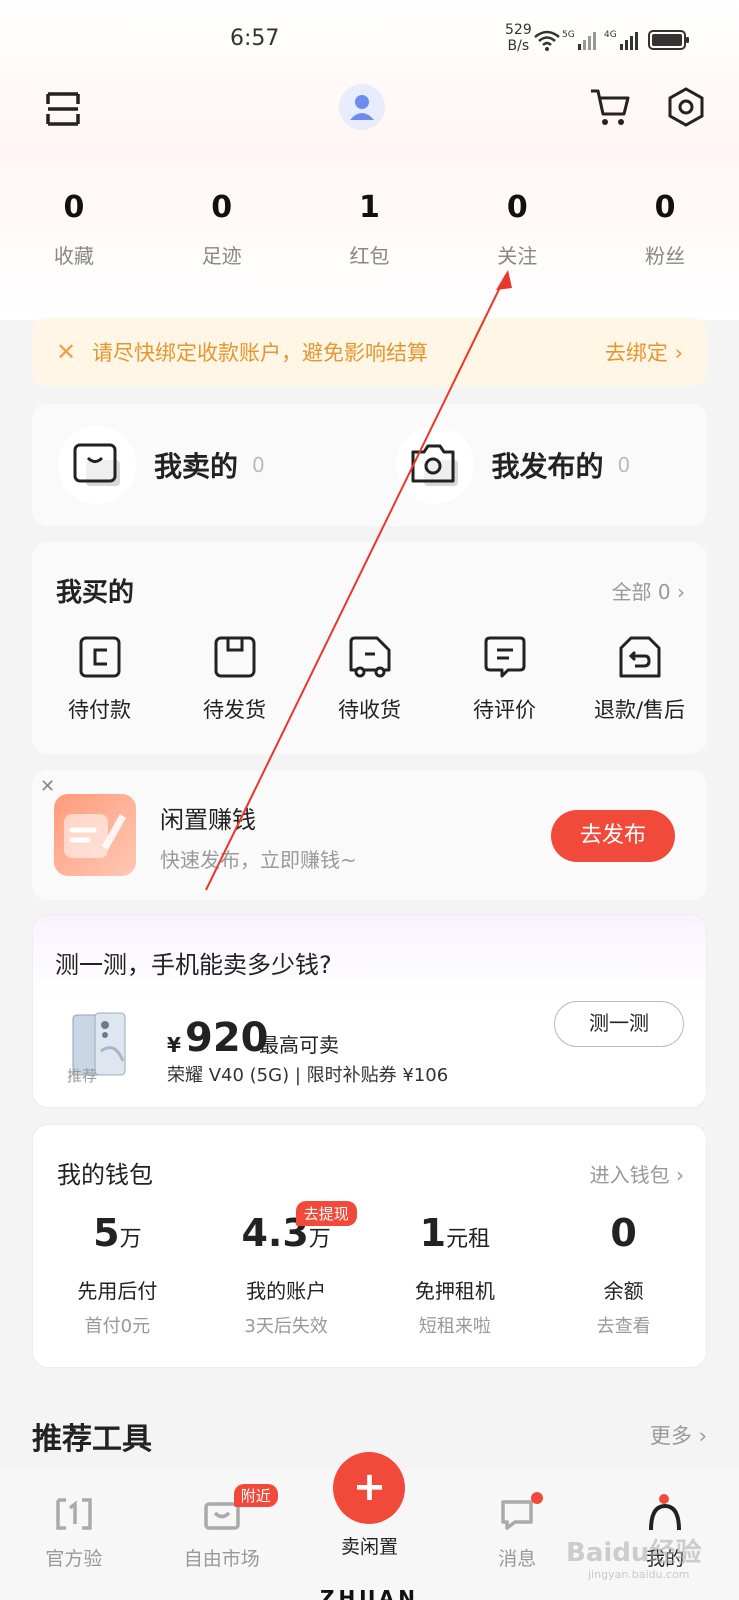 Image resolution: width=739 pixels, height=1600 pixels. What do you see at coordinates (234, 679) in the screenshot?
I see `order-pending-shipment: 待发货` at bounding box center [234, 679].